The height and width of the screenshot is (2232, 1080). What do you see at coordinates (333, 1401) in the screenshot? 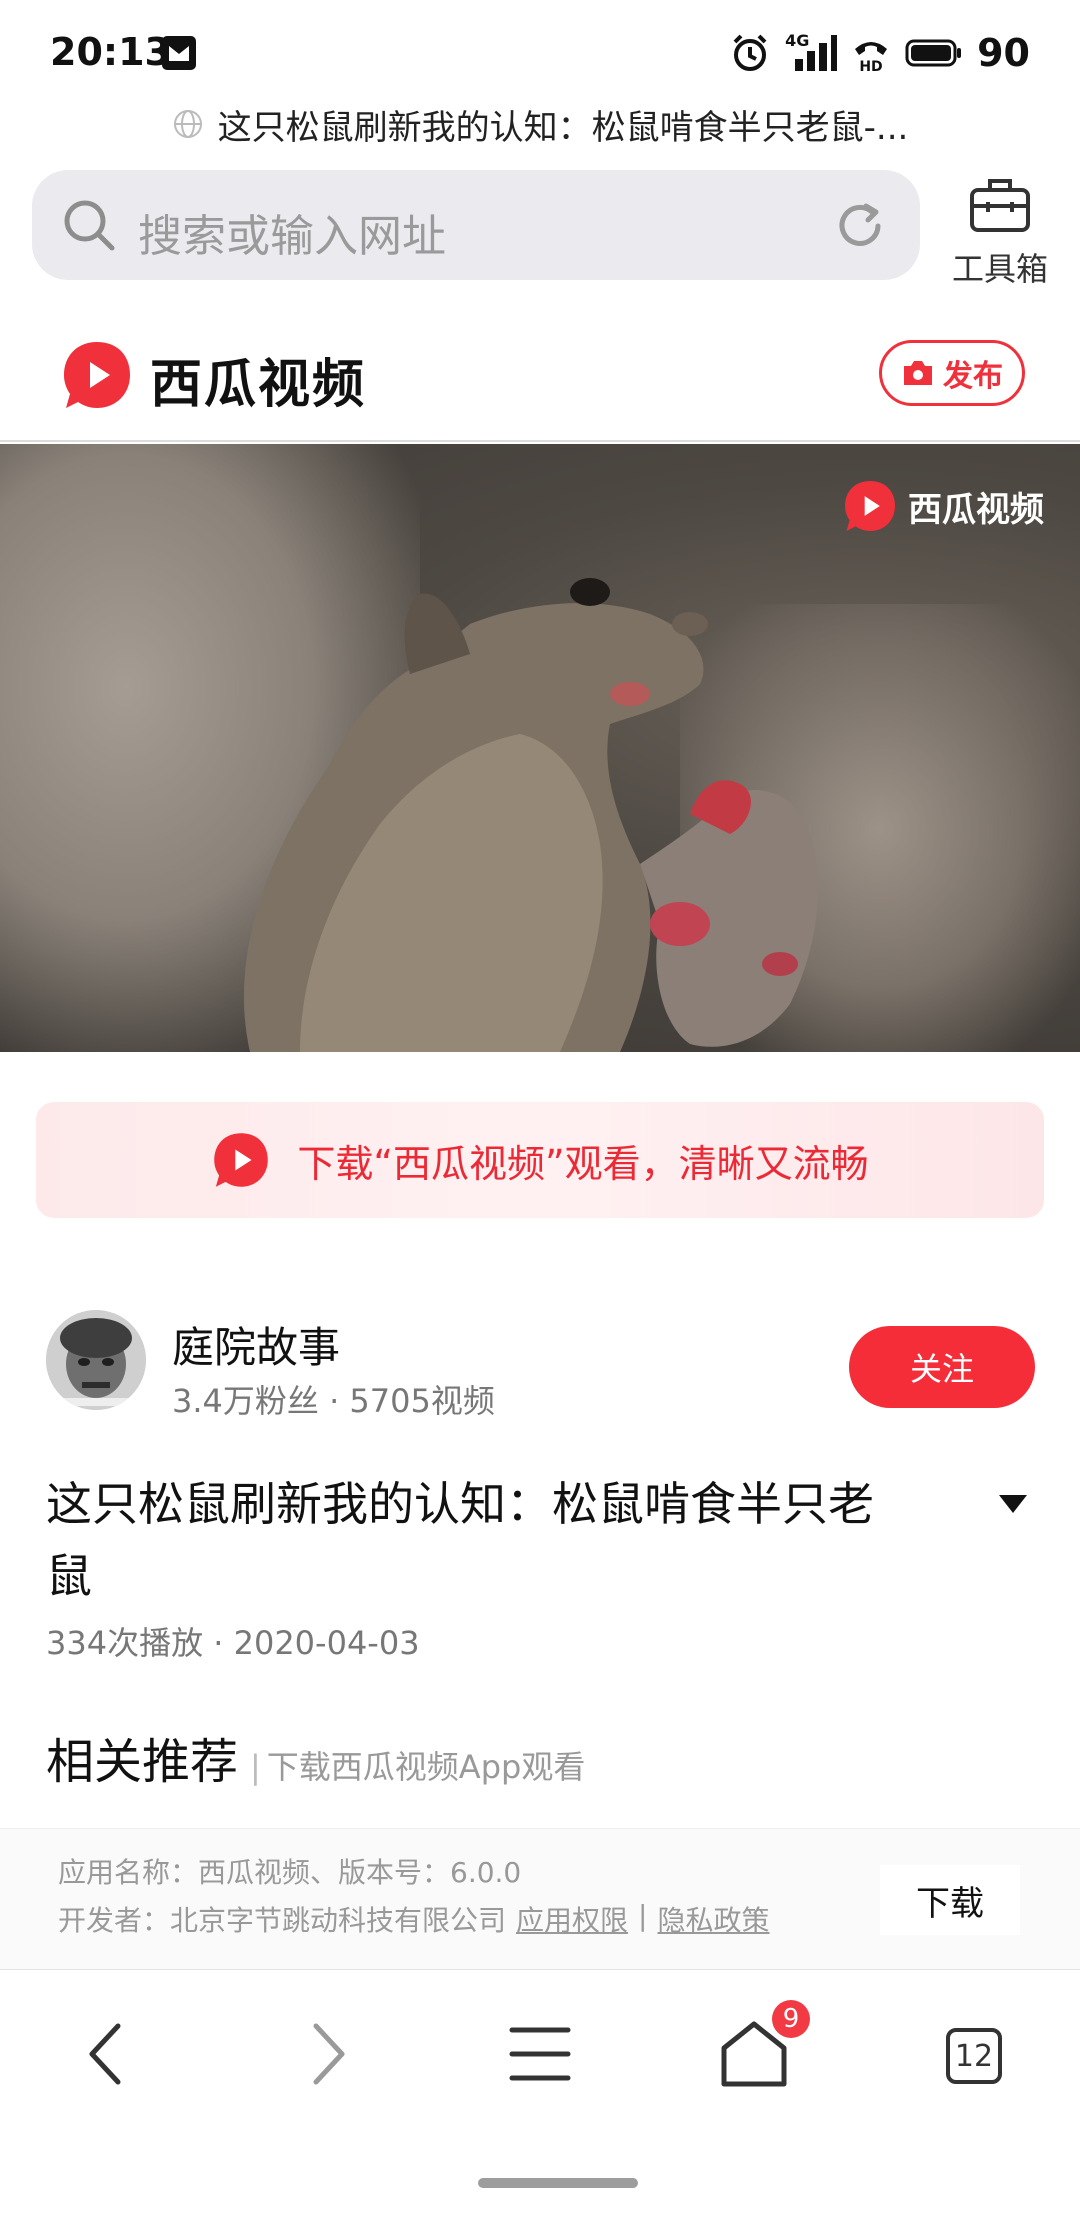
I see `author-stats: 3.4万粉丝 · 5705视频` at bounding box center [333, 1401].